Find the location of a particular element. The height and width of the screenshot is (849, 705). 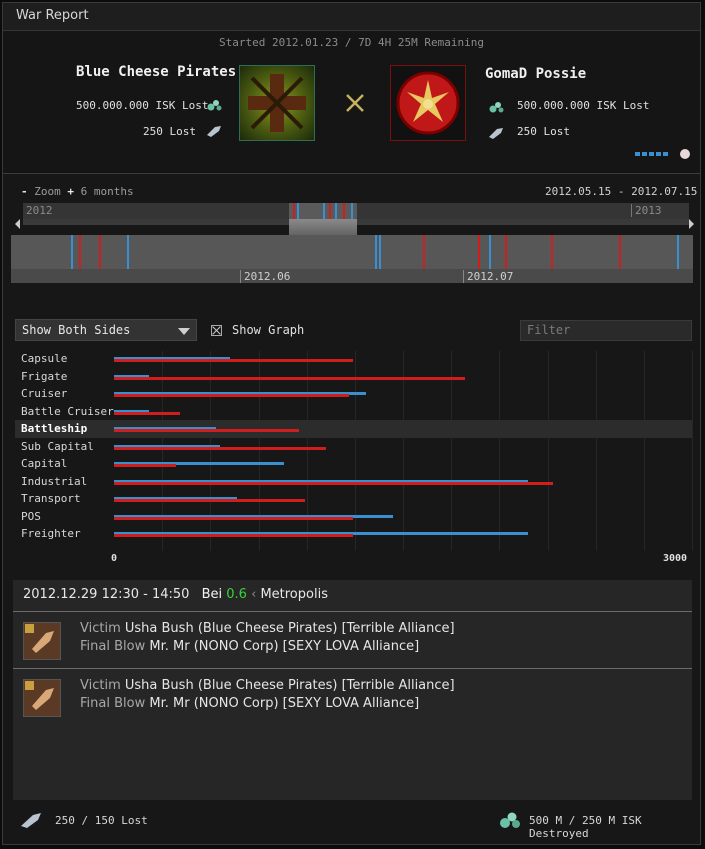

category-label: Transport is located at coordinates (51, 498).